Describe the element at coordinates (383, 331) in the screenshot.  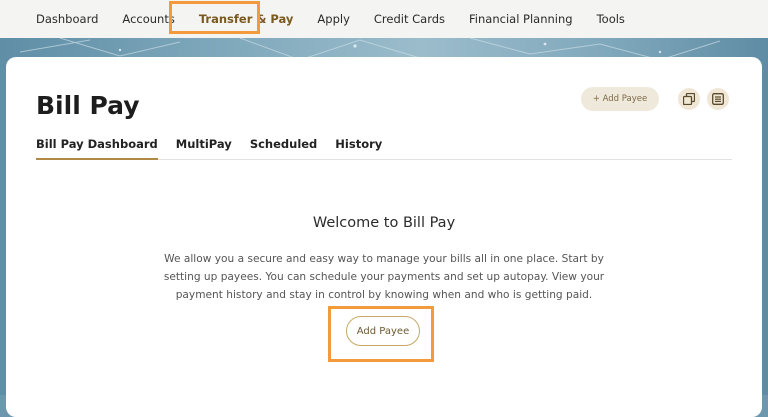
I see `add-payee-button: Add Payee` at that location.